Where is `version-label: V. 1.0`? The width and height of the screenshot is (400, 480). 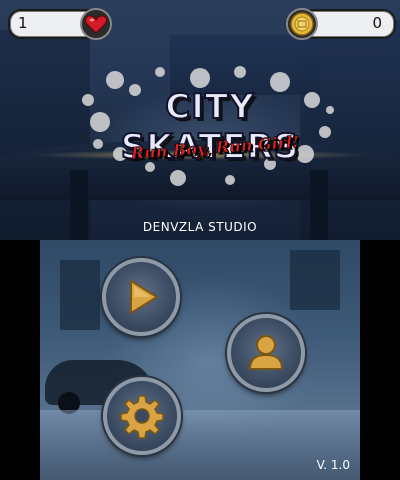 version-label: V. 1.0 is located at coordinates (333, 465).